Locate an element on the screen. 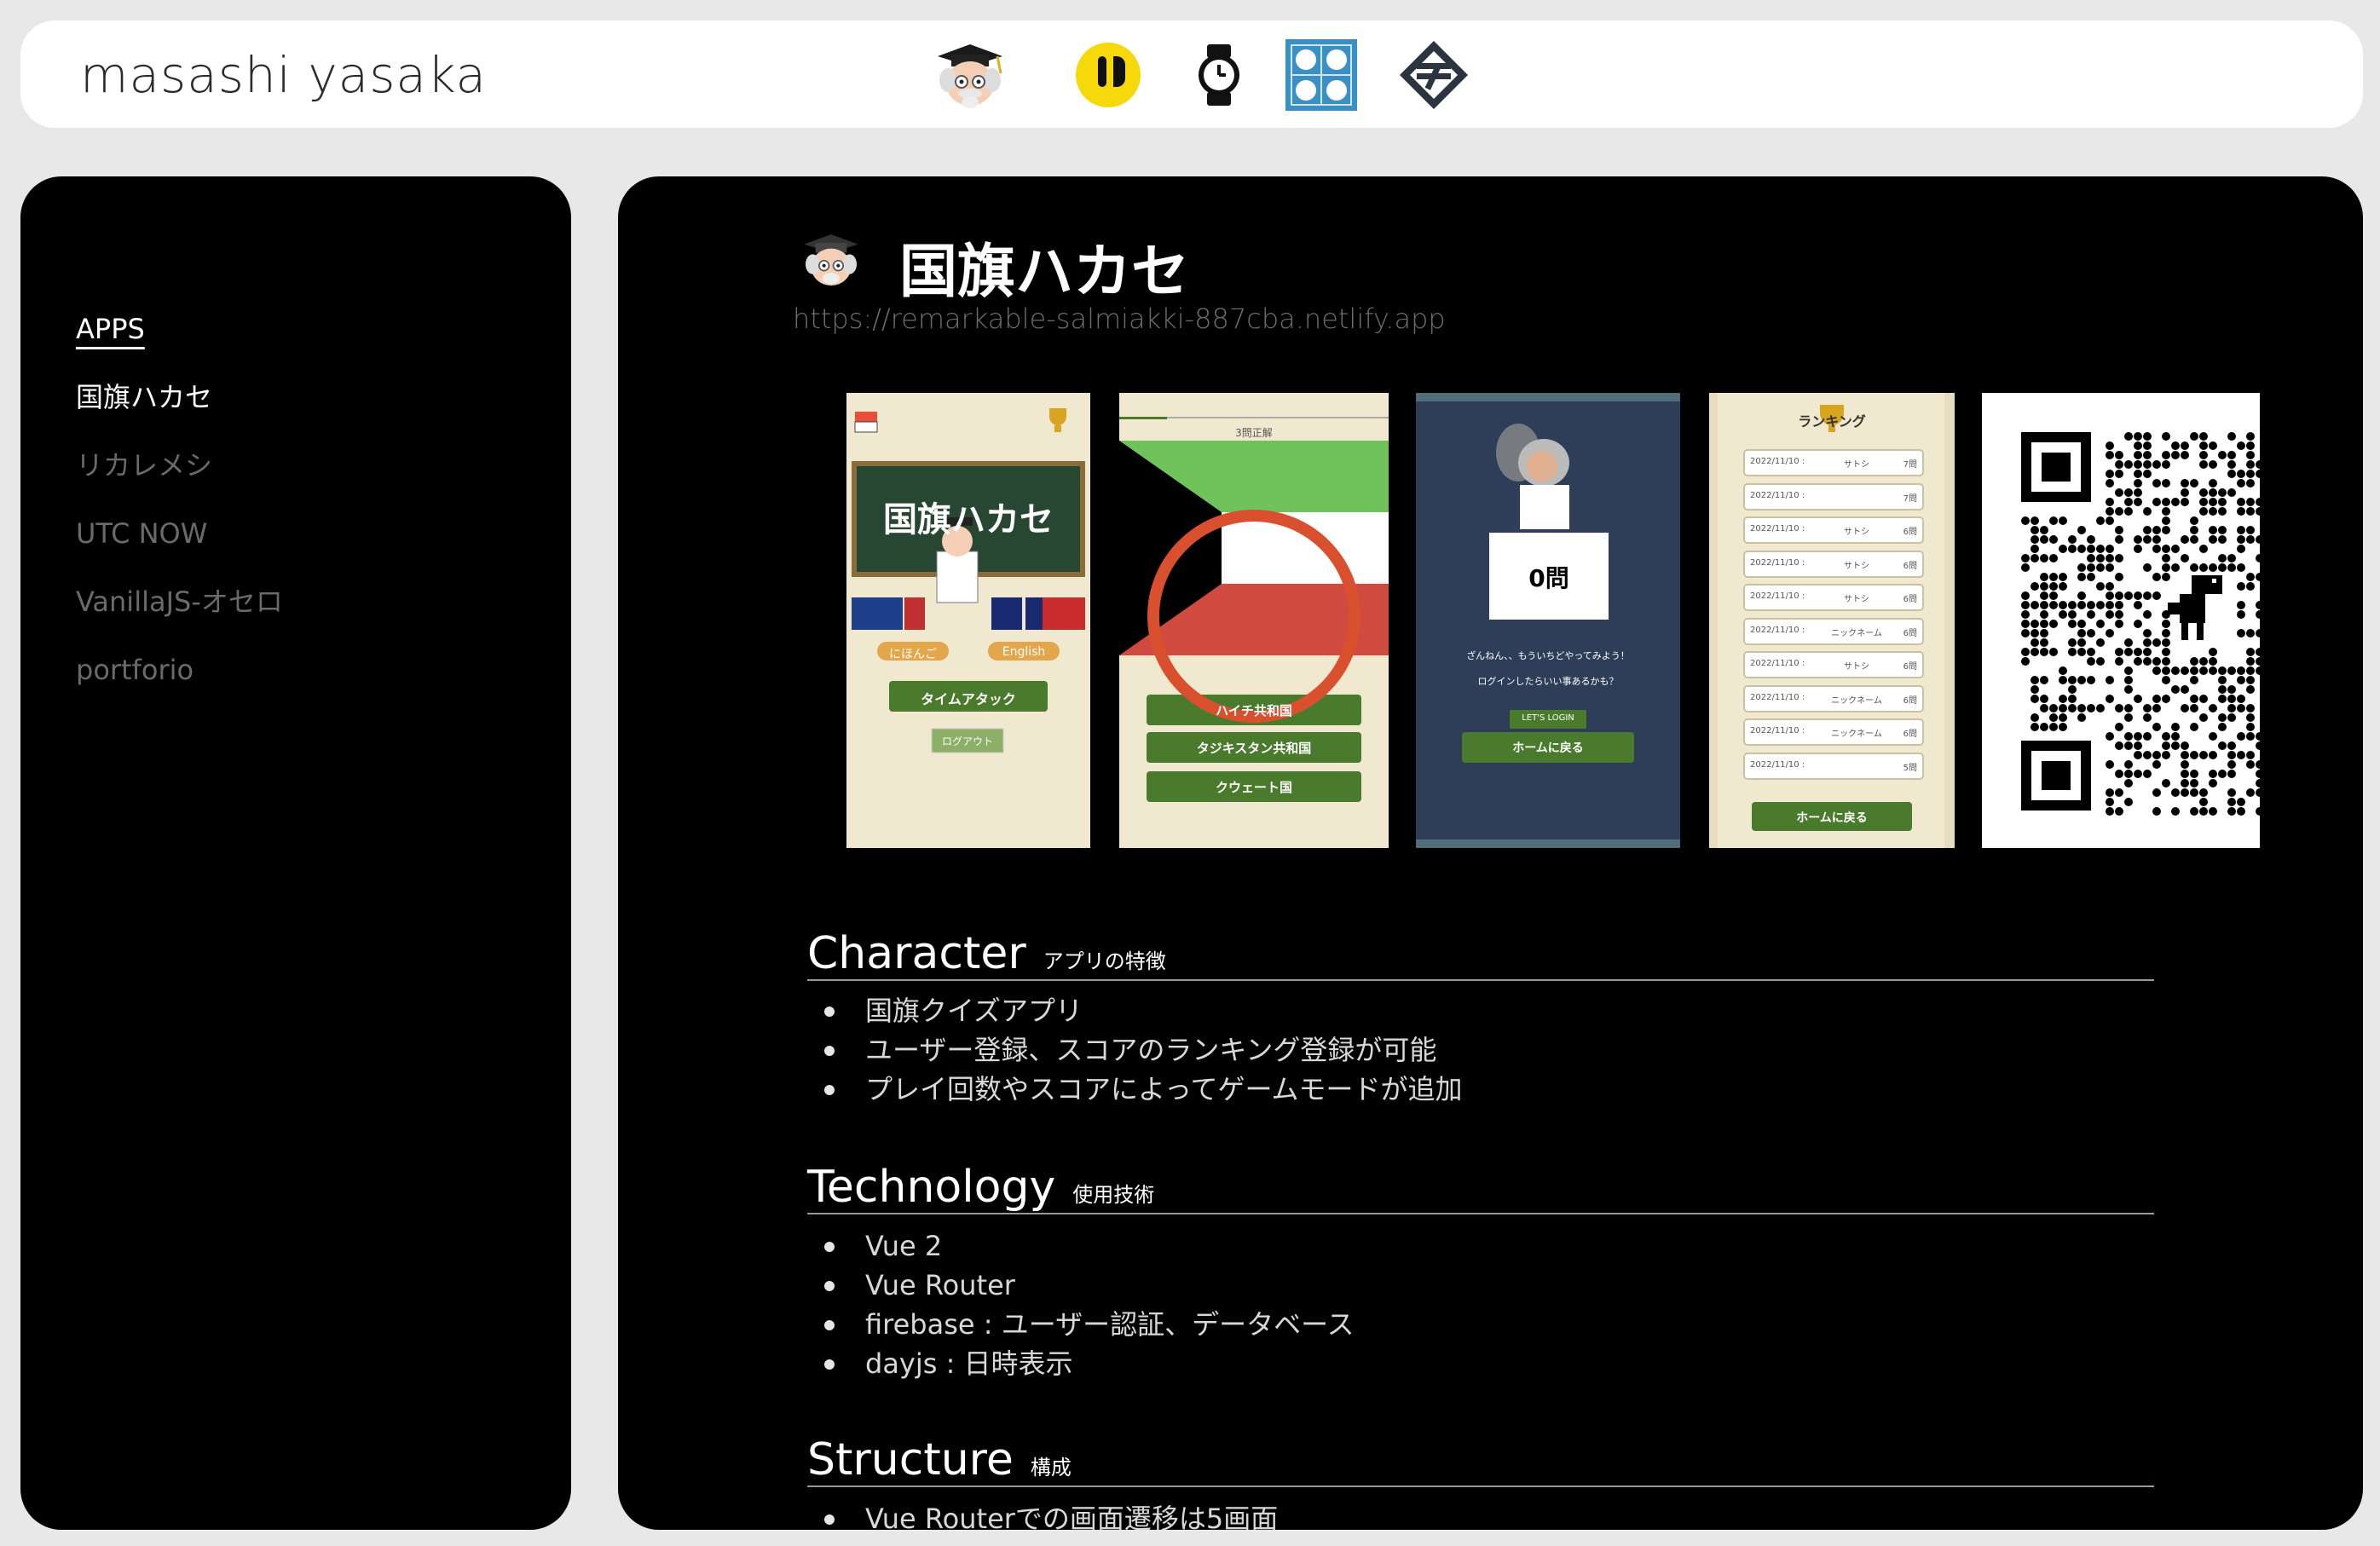 Image resolution: width=2380 pixels, height=1546 pixels. section-subtitle: アプリの特徴 is located at coordinates (1104, 961).